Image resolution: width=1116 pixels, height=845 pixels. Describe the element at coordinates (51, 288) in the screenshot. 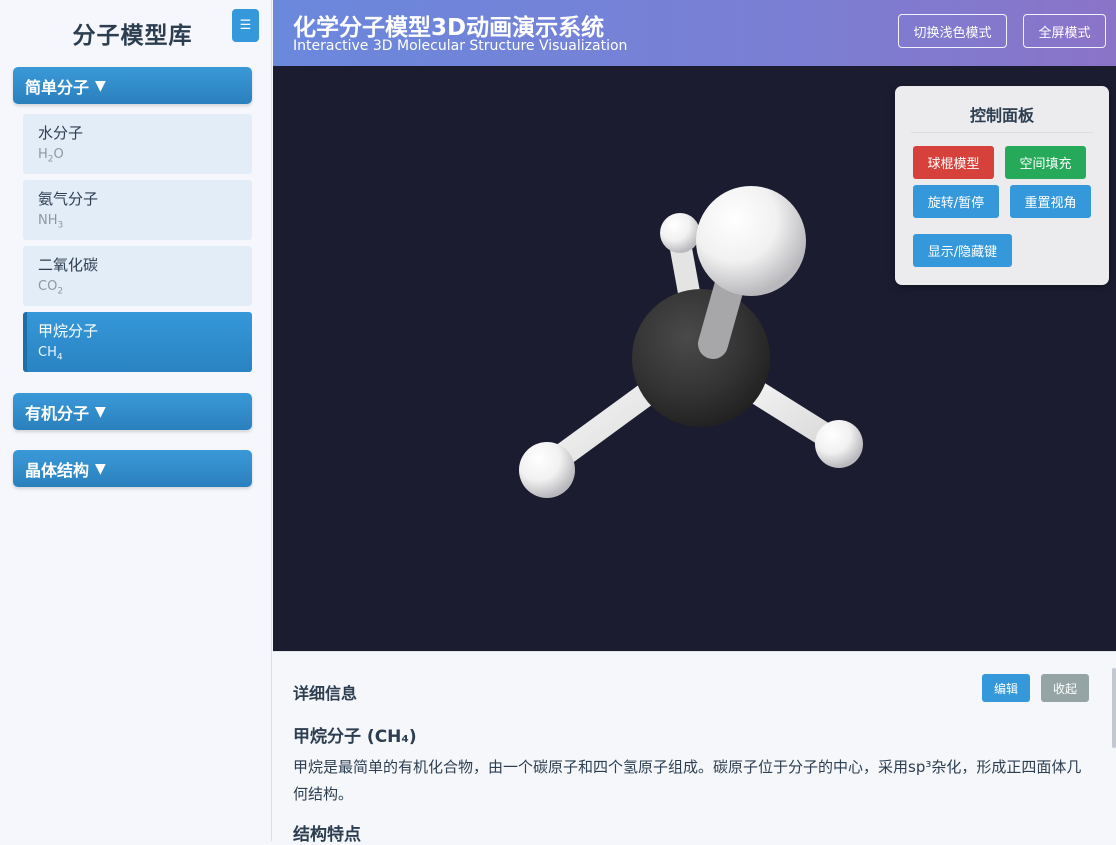

I see `molecule-formula: CO2` at that location.